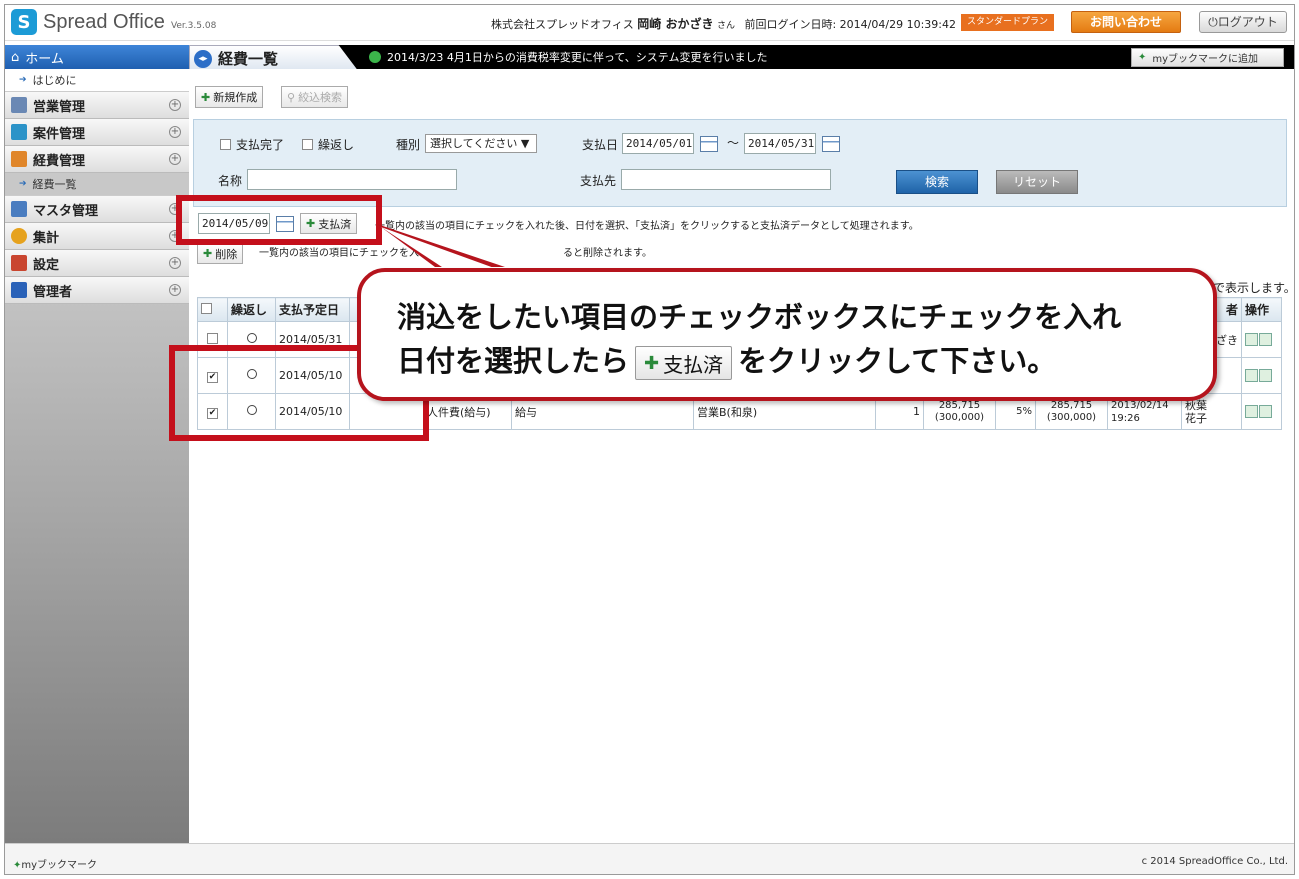 This screenshot has width=1299, height=879. Describe the element at coordinates (1247, 22) in the screenshot. I see `logout-label: ログアウト` at that location.